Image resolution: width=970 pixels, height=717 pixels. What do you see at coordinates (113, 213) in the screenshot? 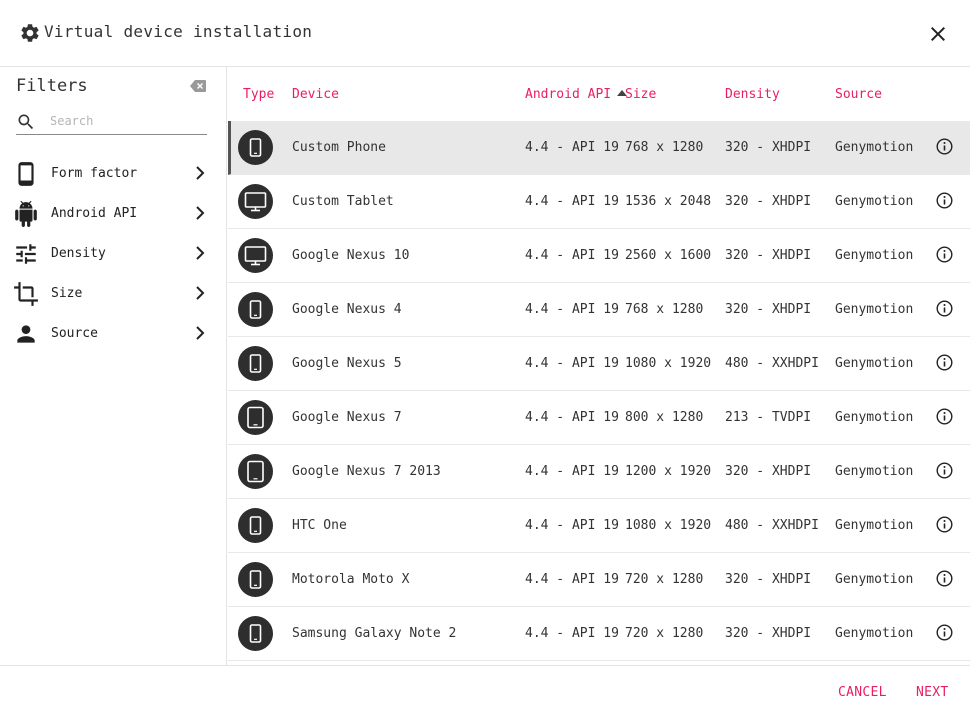
I see `filter-android-api: Android API` at bounding box center [113, 213].